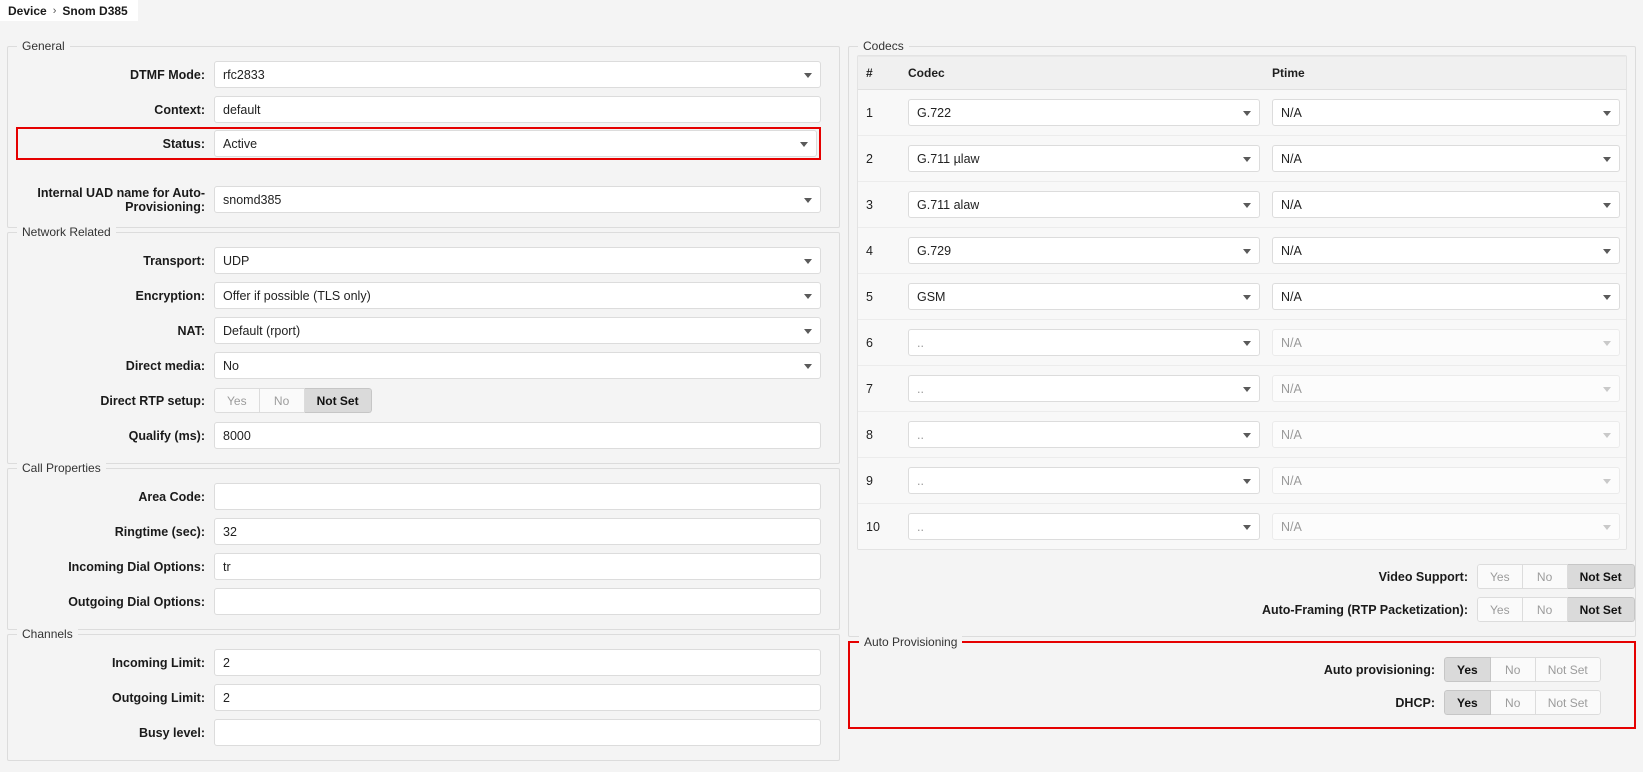  I want to click on ptime-select-1: N/A, so click(1446, 112).